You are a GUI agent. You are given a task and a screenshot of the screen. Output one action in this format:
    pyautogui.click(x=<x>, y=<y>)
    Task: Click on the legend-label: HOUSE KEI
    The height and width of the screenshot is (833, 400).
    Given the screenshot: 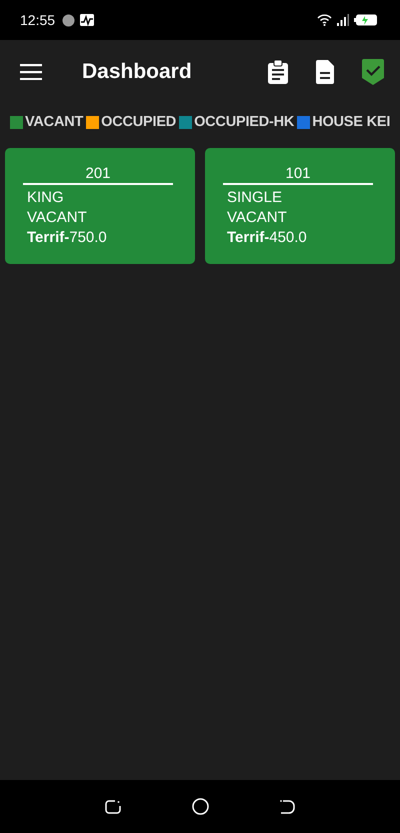 What is the action you would take?
    pyautogui.click(x=351, y=122)
    